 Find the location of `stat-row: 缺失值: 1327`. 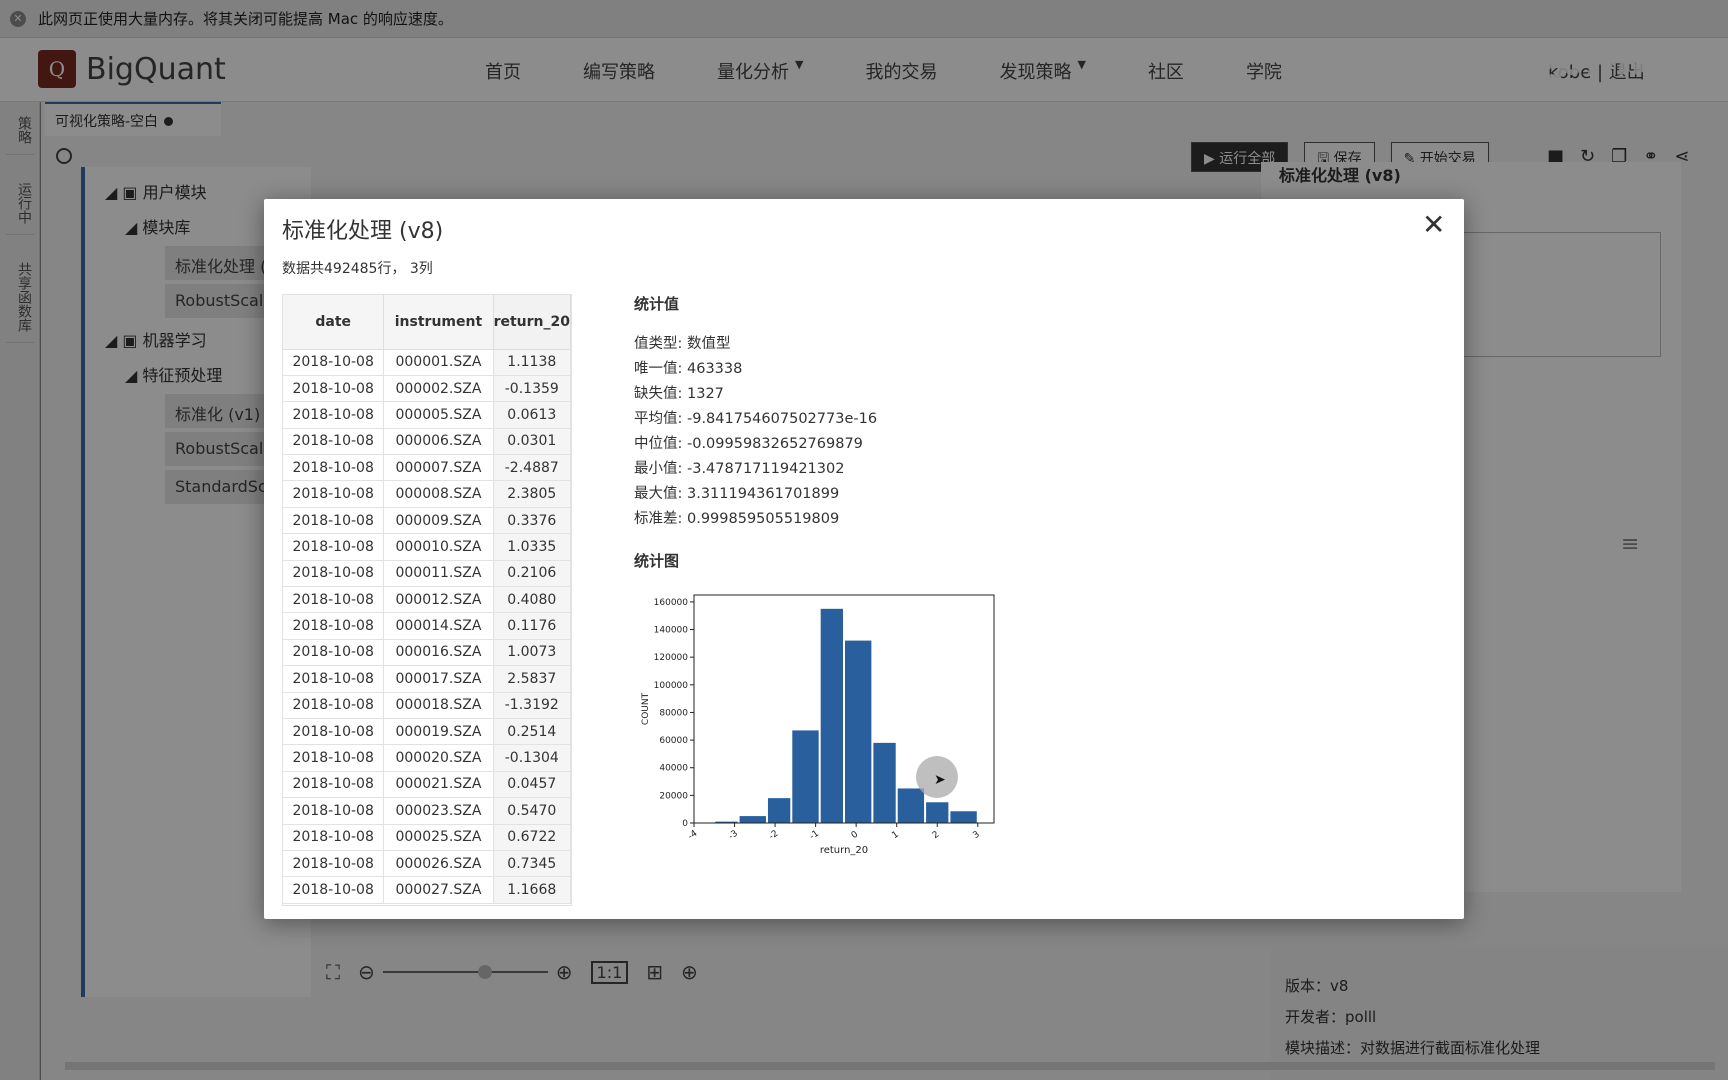

stat-row: 缺失值: 1327 is located at coordinates (679, 394).